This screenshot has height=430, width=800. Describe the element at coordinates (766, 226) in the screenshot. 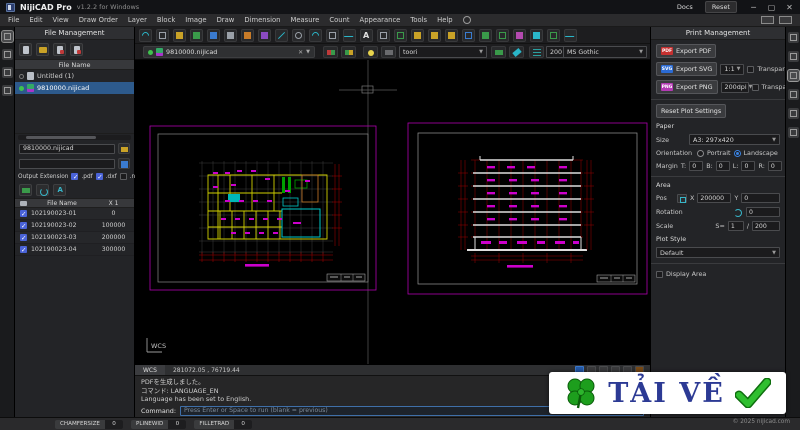

I see `scale-denominator-input` at that location.